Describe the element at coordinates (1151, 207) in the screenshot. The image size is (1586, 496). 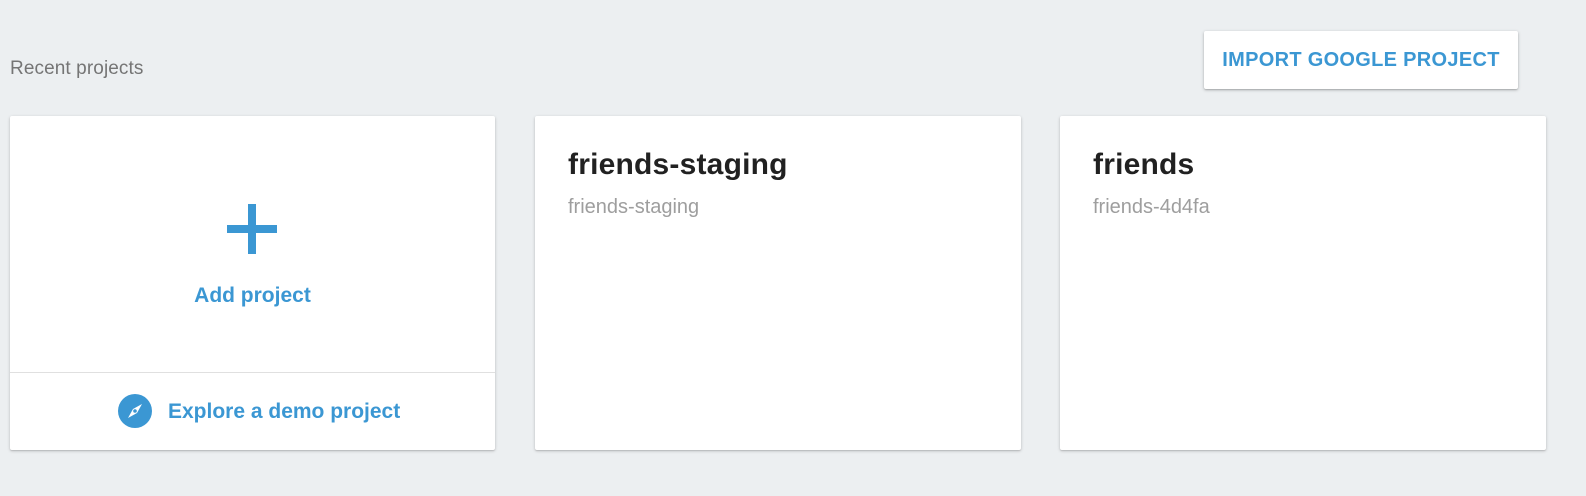
I see `project-id: friends-4d4fa` at that location.